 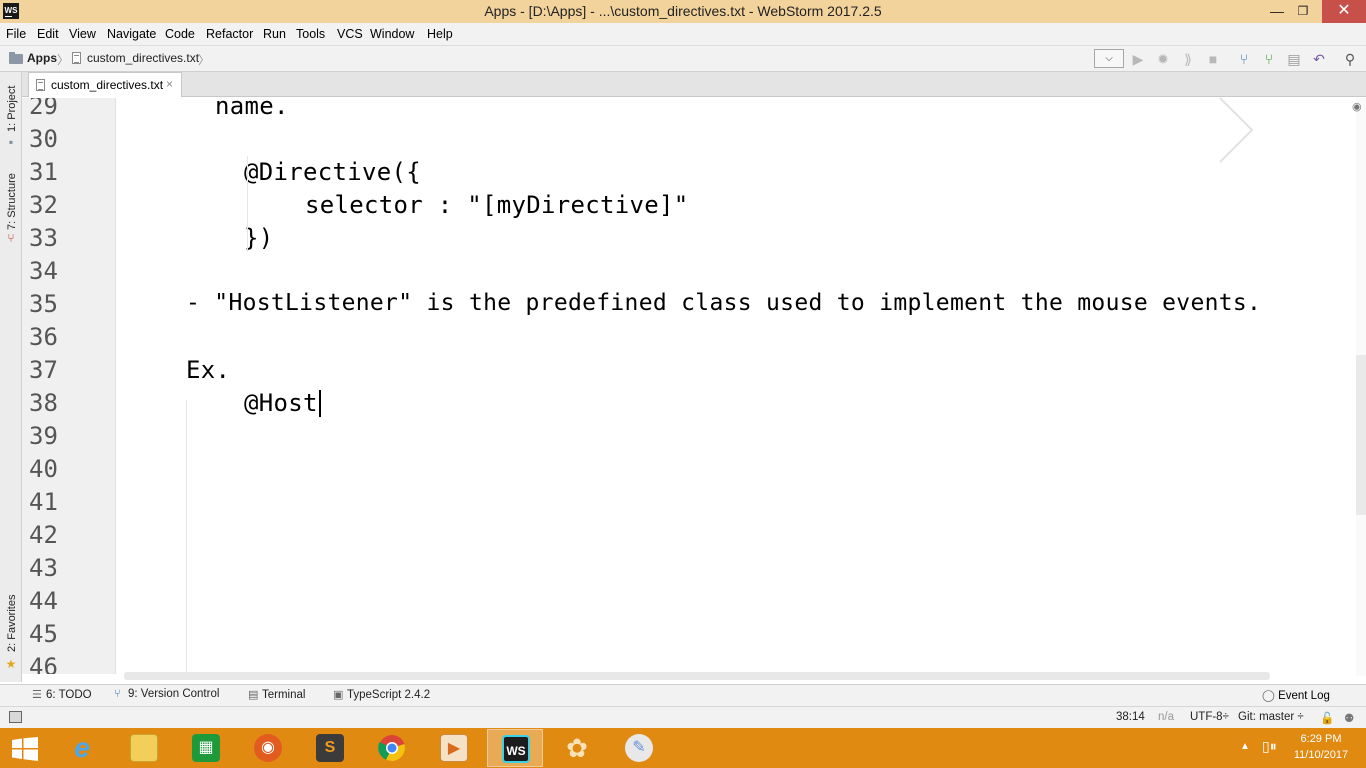 I want to click on webstorm-icon: WS, so click(x=516, y=749).